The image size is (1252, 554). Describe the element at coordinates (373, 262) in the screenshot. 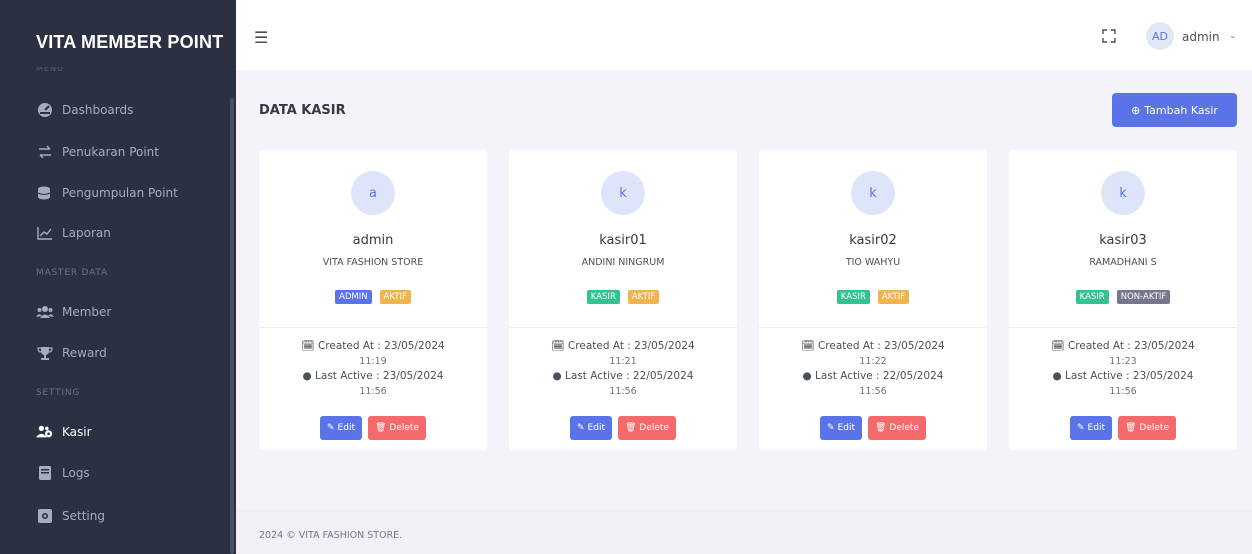

I see `card-fullname: VITA FASHION STORE` at that location.